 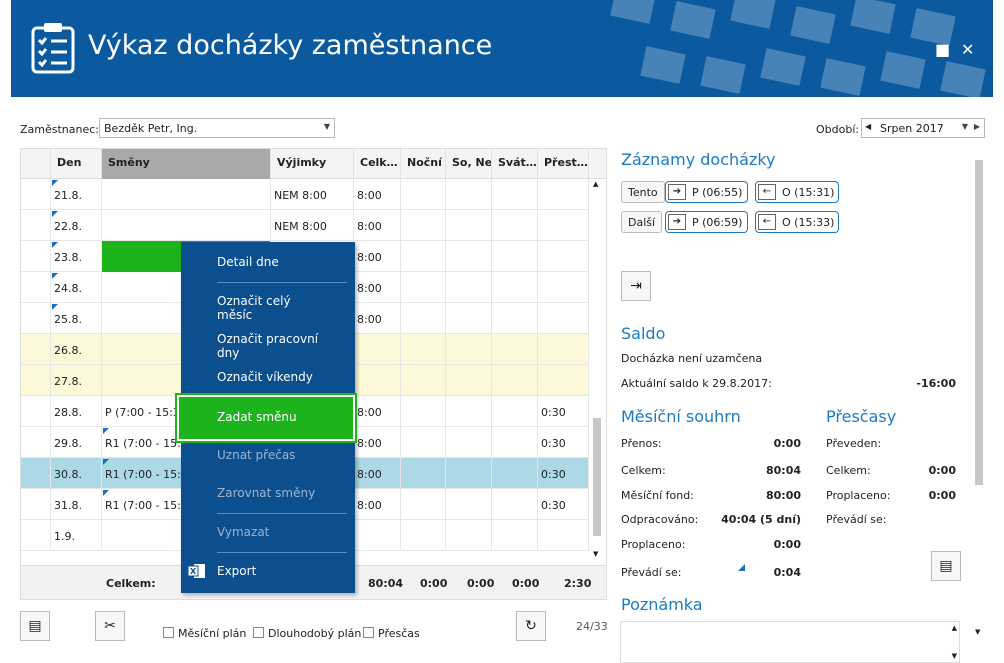 What do you see at coordinates (423, 164) in the screenshot?
I see `header-night: Noční` at bounding box center [423, 164].